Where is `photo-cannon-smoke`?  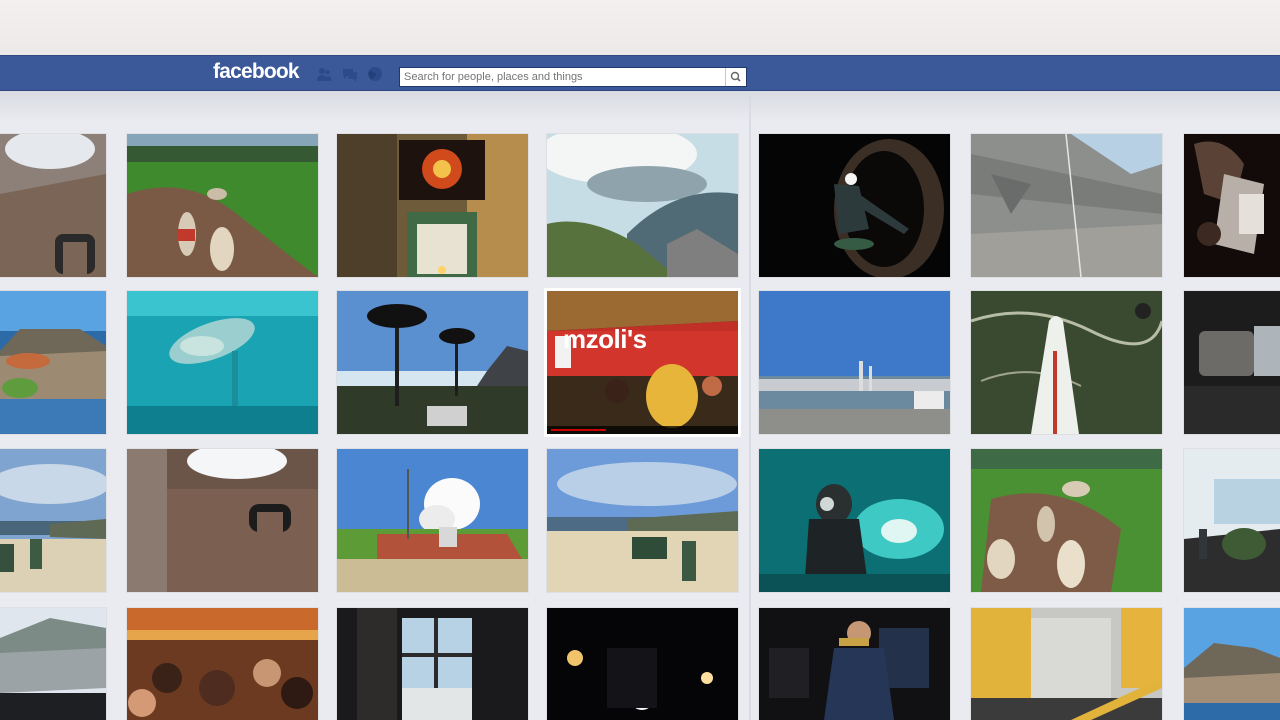 photo-cannon-smoke is located at coordinates (432, 520).